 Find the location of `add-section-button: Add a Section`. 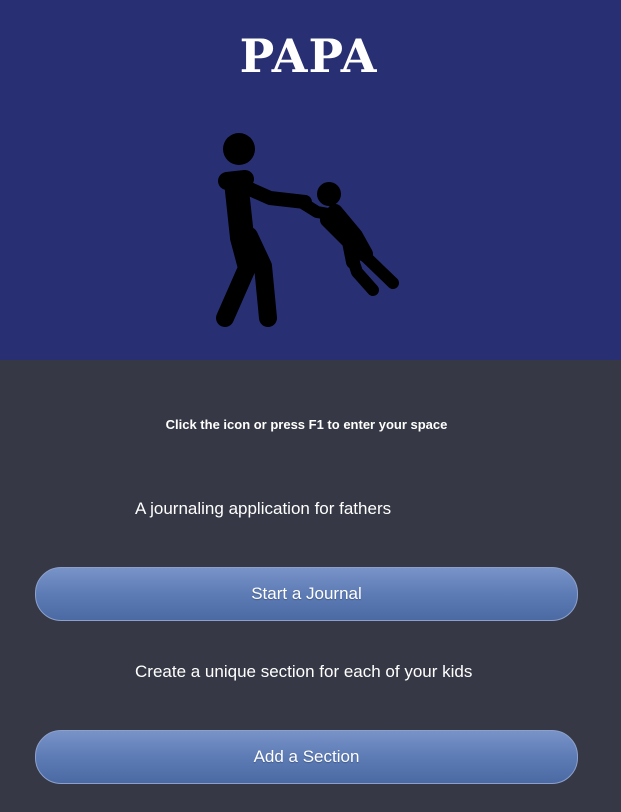

add-section-button: Add a Section is located at coordinates (306, 757).